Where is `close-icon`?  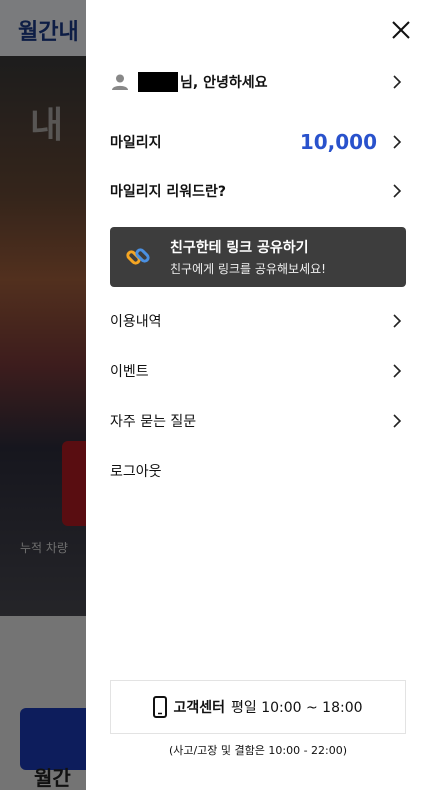 close-icon is located at coordinates (401, 30).